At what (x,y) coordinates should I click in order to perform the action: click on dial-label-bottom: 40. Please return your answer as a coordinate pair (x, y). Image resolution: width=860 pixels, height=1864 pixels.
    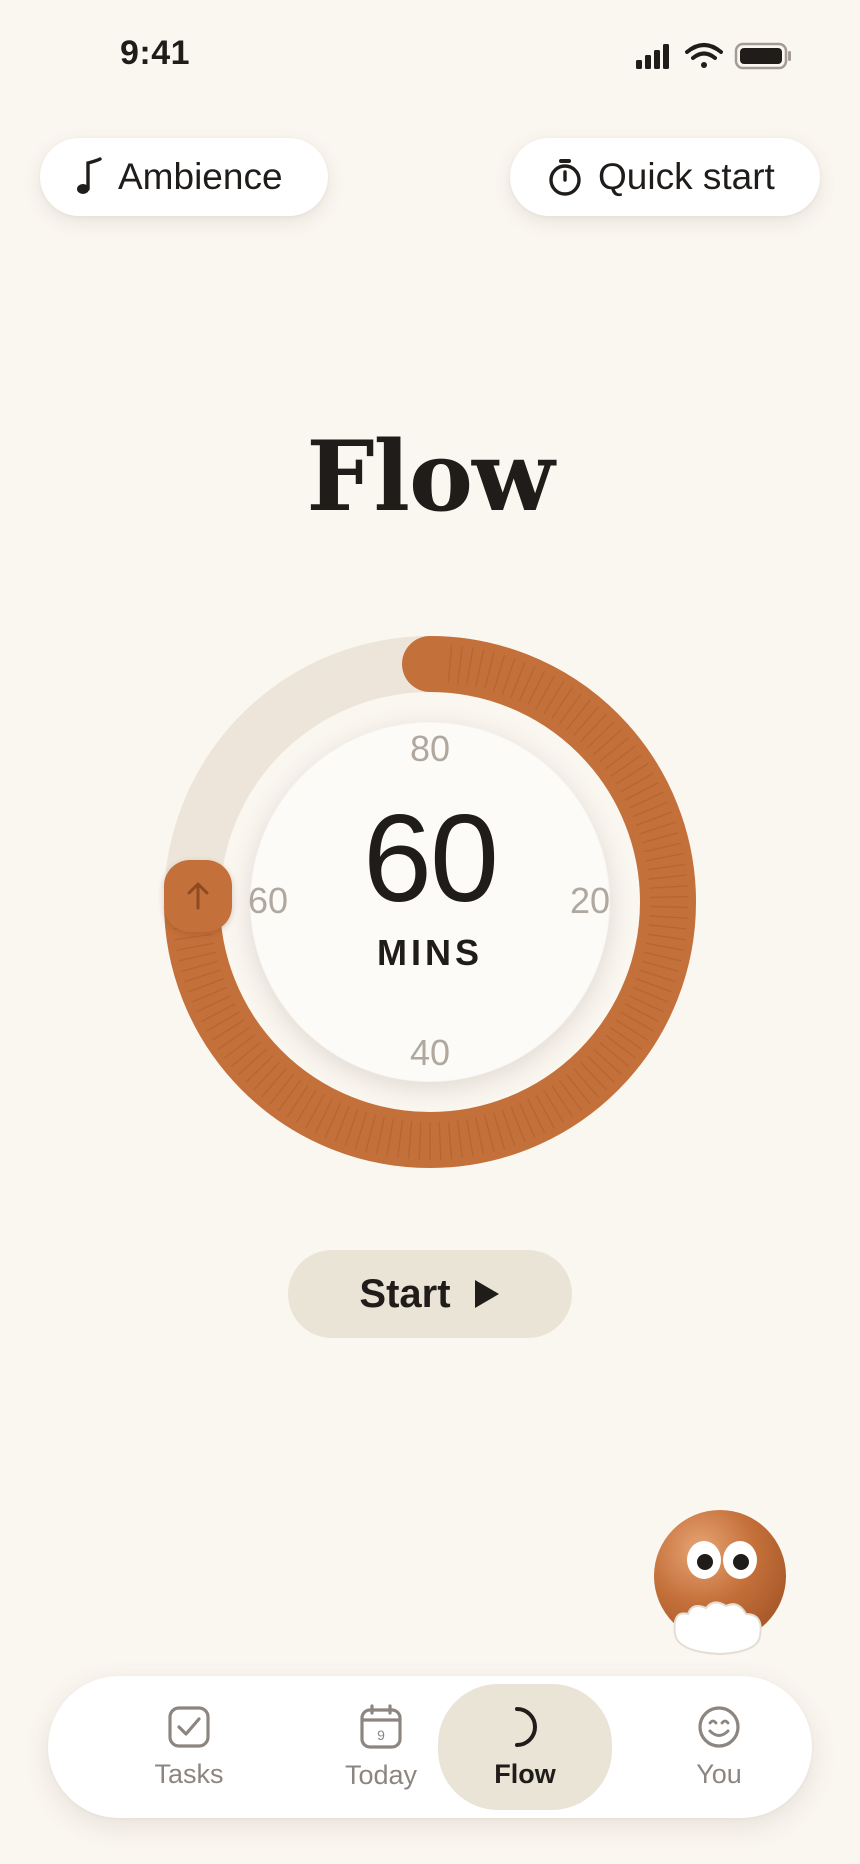
    Looking at the image, I should click on (430, 1052).